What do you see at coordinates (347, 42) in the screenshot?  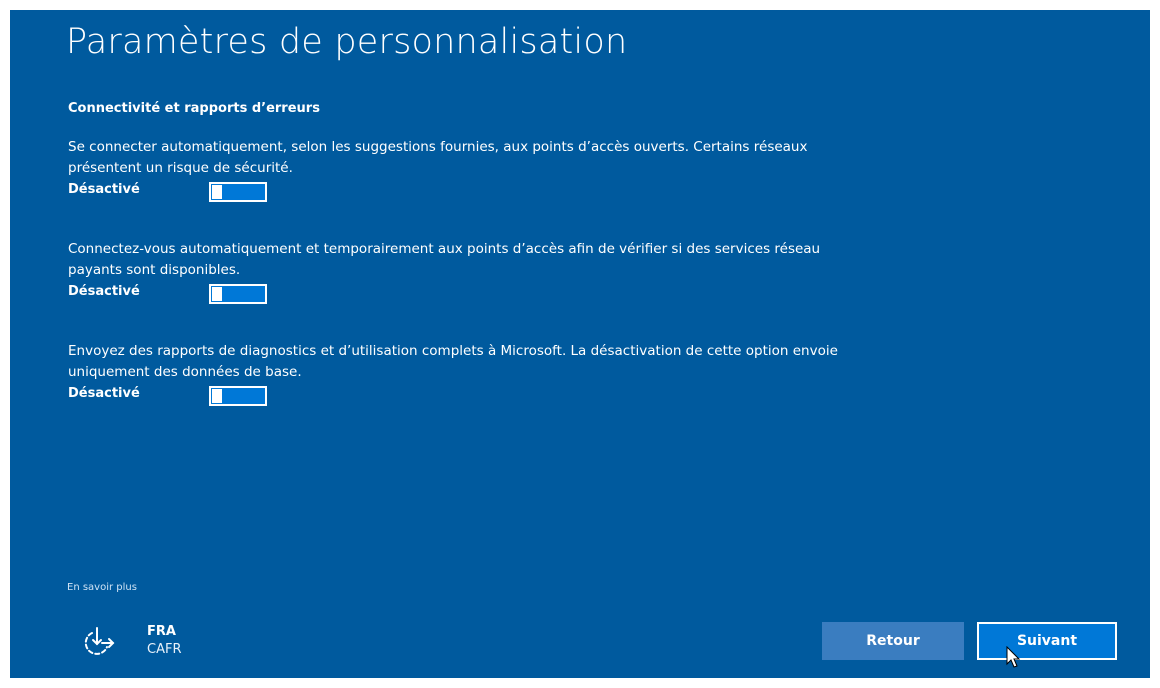 I see `page-title: Paramètres de personnalisation` at bounding box center [347, 42].